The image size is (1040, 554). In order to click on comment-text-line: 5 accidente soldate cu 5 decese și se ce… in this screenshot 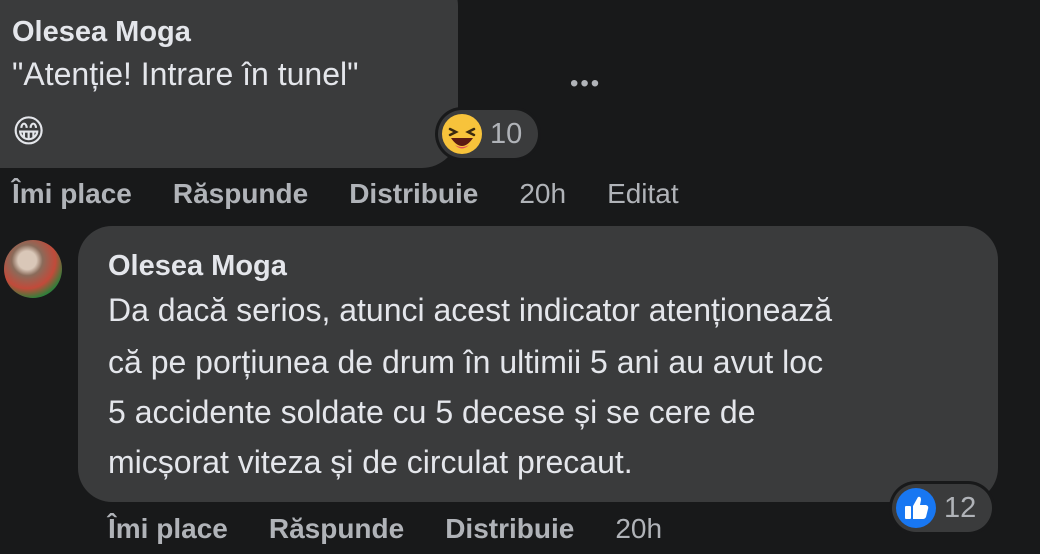, I will do `click(432, 412)`.